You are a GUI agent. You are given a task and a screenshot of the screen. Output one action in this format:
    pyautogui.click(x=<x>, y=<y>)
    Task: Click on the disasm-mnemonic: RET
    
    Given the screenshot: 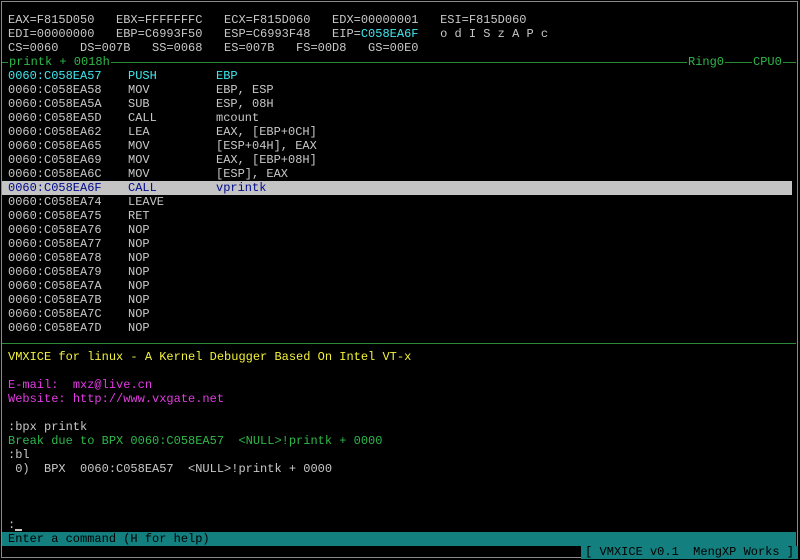 What is the action you would take?
    pyautogui.click(x=139, y=216)
    